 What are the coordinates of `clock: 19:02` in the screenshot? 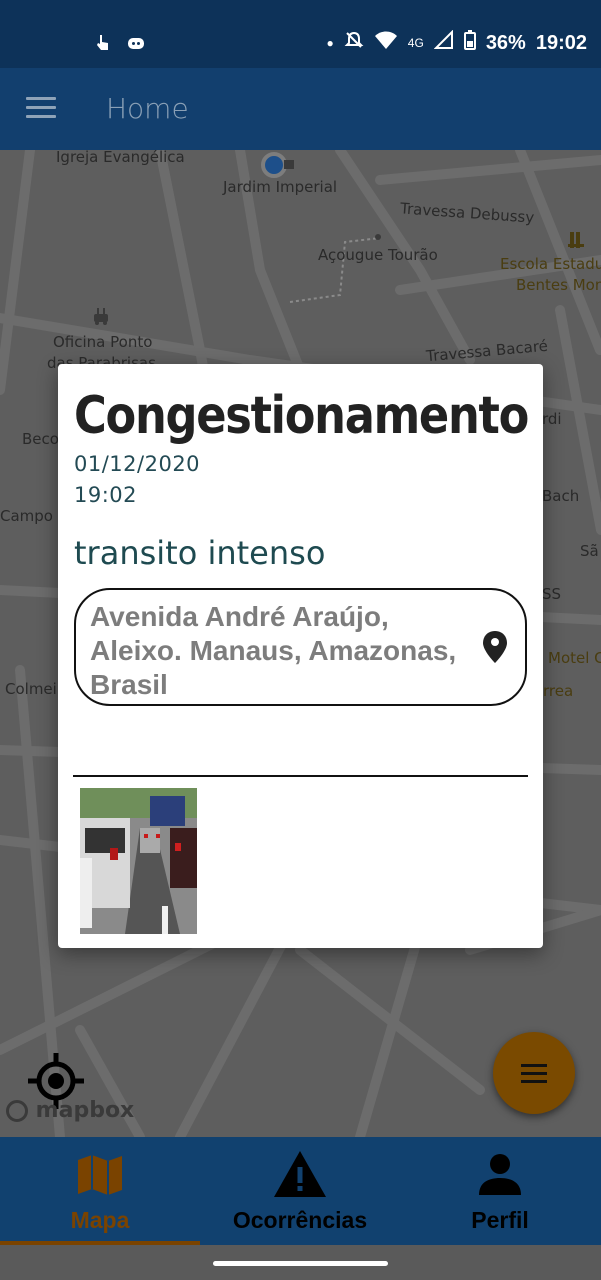 It's located at (561, 42).